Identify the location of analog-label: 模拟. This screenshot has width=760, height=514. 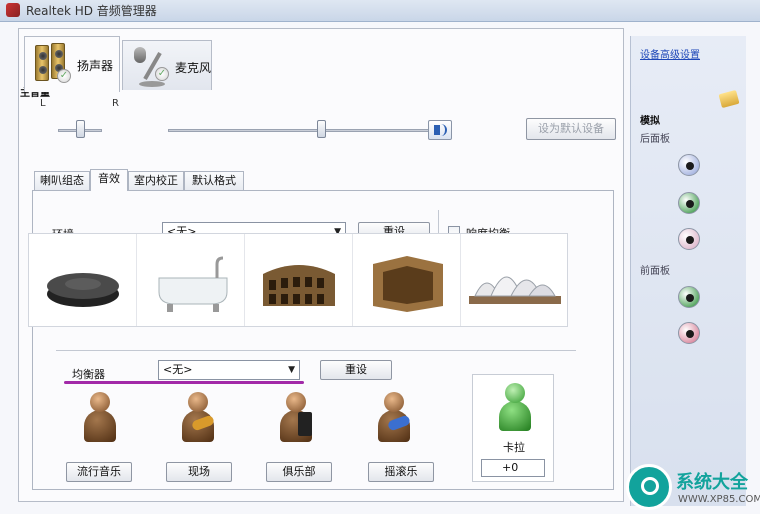
(650, 121).